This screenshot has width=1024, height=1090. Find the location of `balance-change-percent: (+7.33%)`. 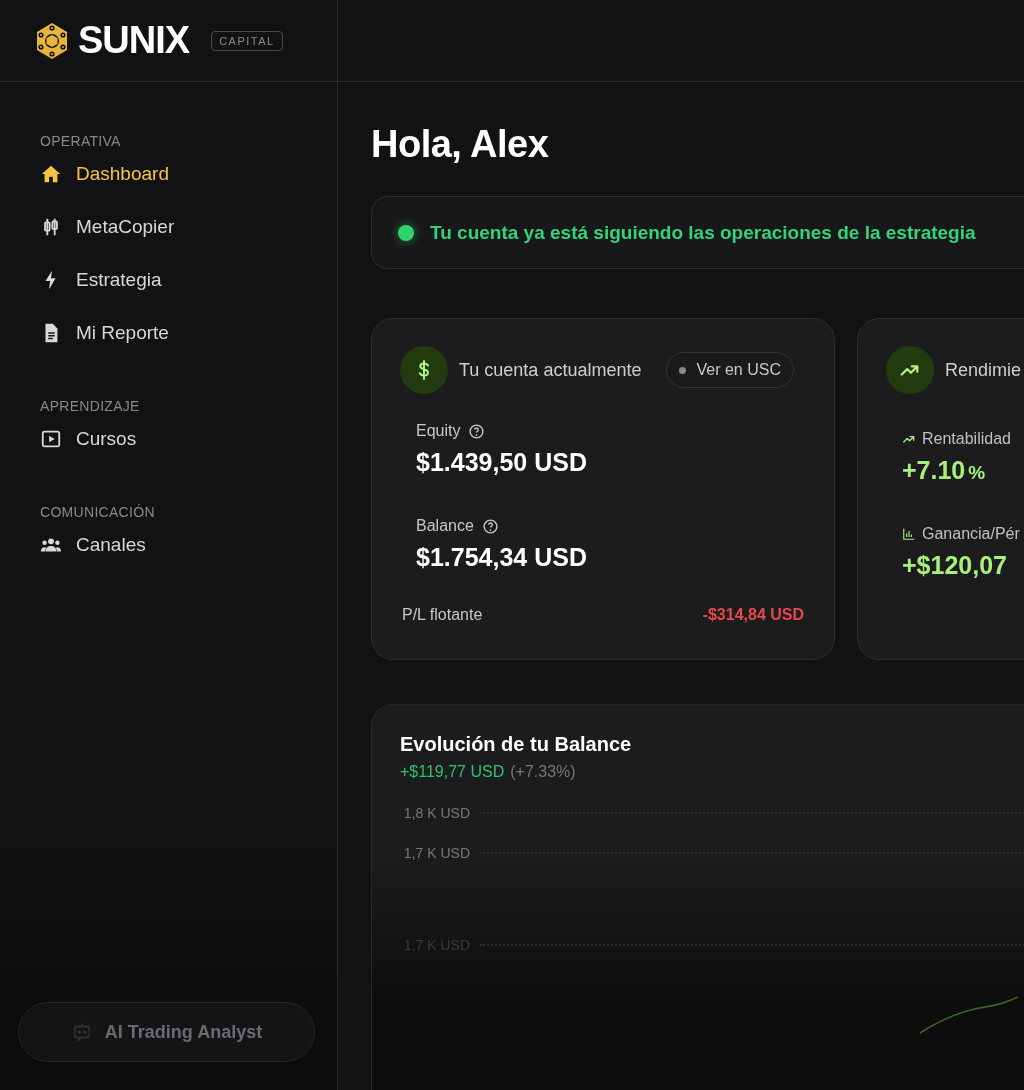

balance-change-percent: (+7.33%) is located at coordinates (543, 772).